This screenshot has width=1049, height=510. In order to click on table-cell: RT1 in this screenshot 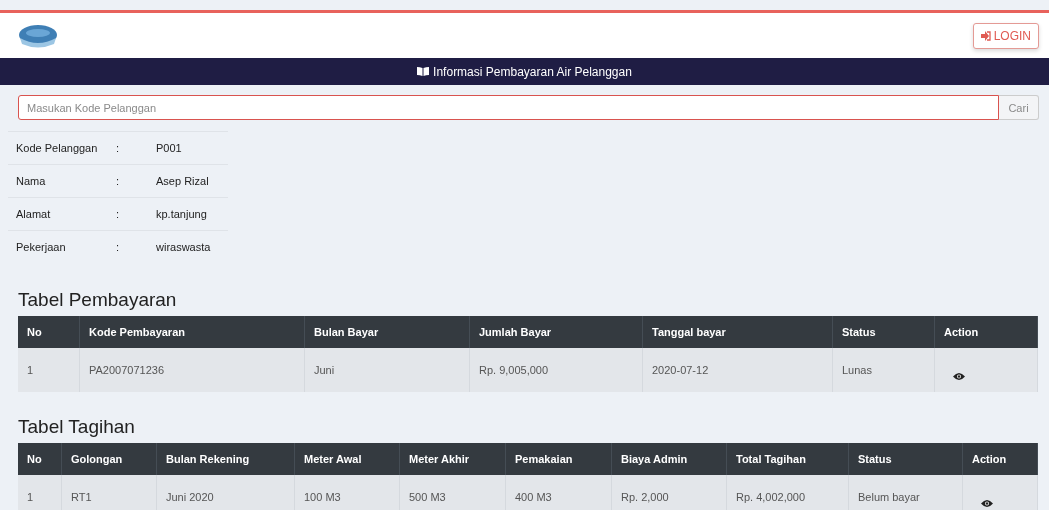, I will do `click(109, 492)`.